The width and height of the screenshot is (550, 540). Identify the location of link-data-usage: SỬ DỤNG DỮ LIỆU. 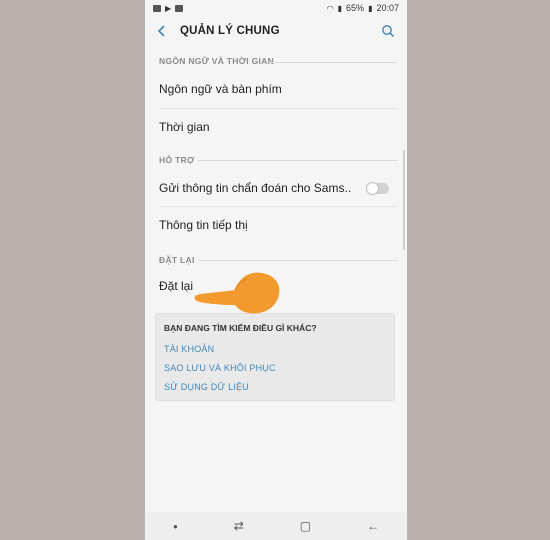
(206, 387).